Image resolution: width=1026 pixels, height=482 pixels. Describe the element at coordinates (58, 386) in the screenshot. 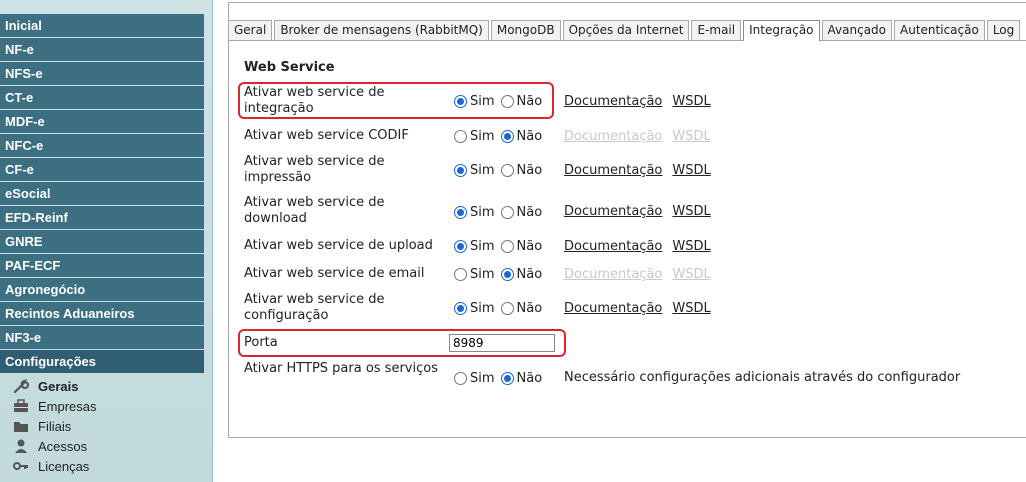

I see `sidebar-sub-item-label: Gerais` at that location.